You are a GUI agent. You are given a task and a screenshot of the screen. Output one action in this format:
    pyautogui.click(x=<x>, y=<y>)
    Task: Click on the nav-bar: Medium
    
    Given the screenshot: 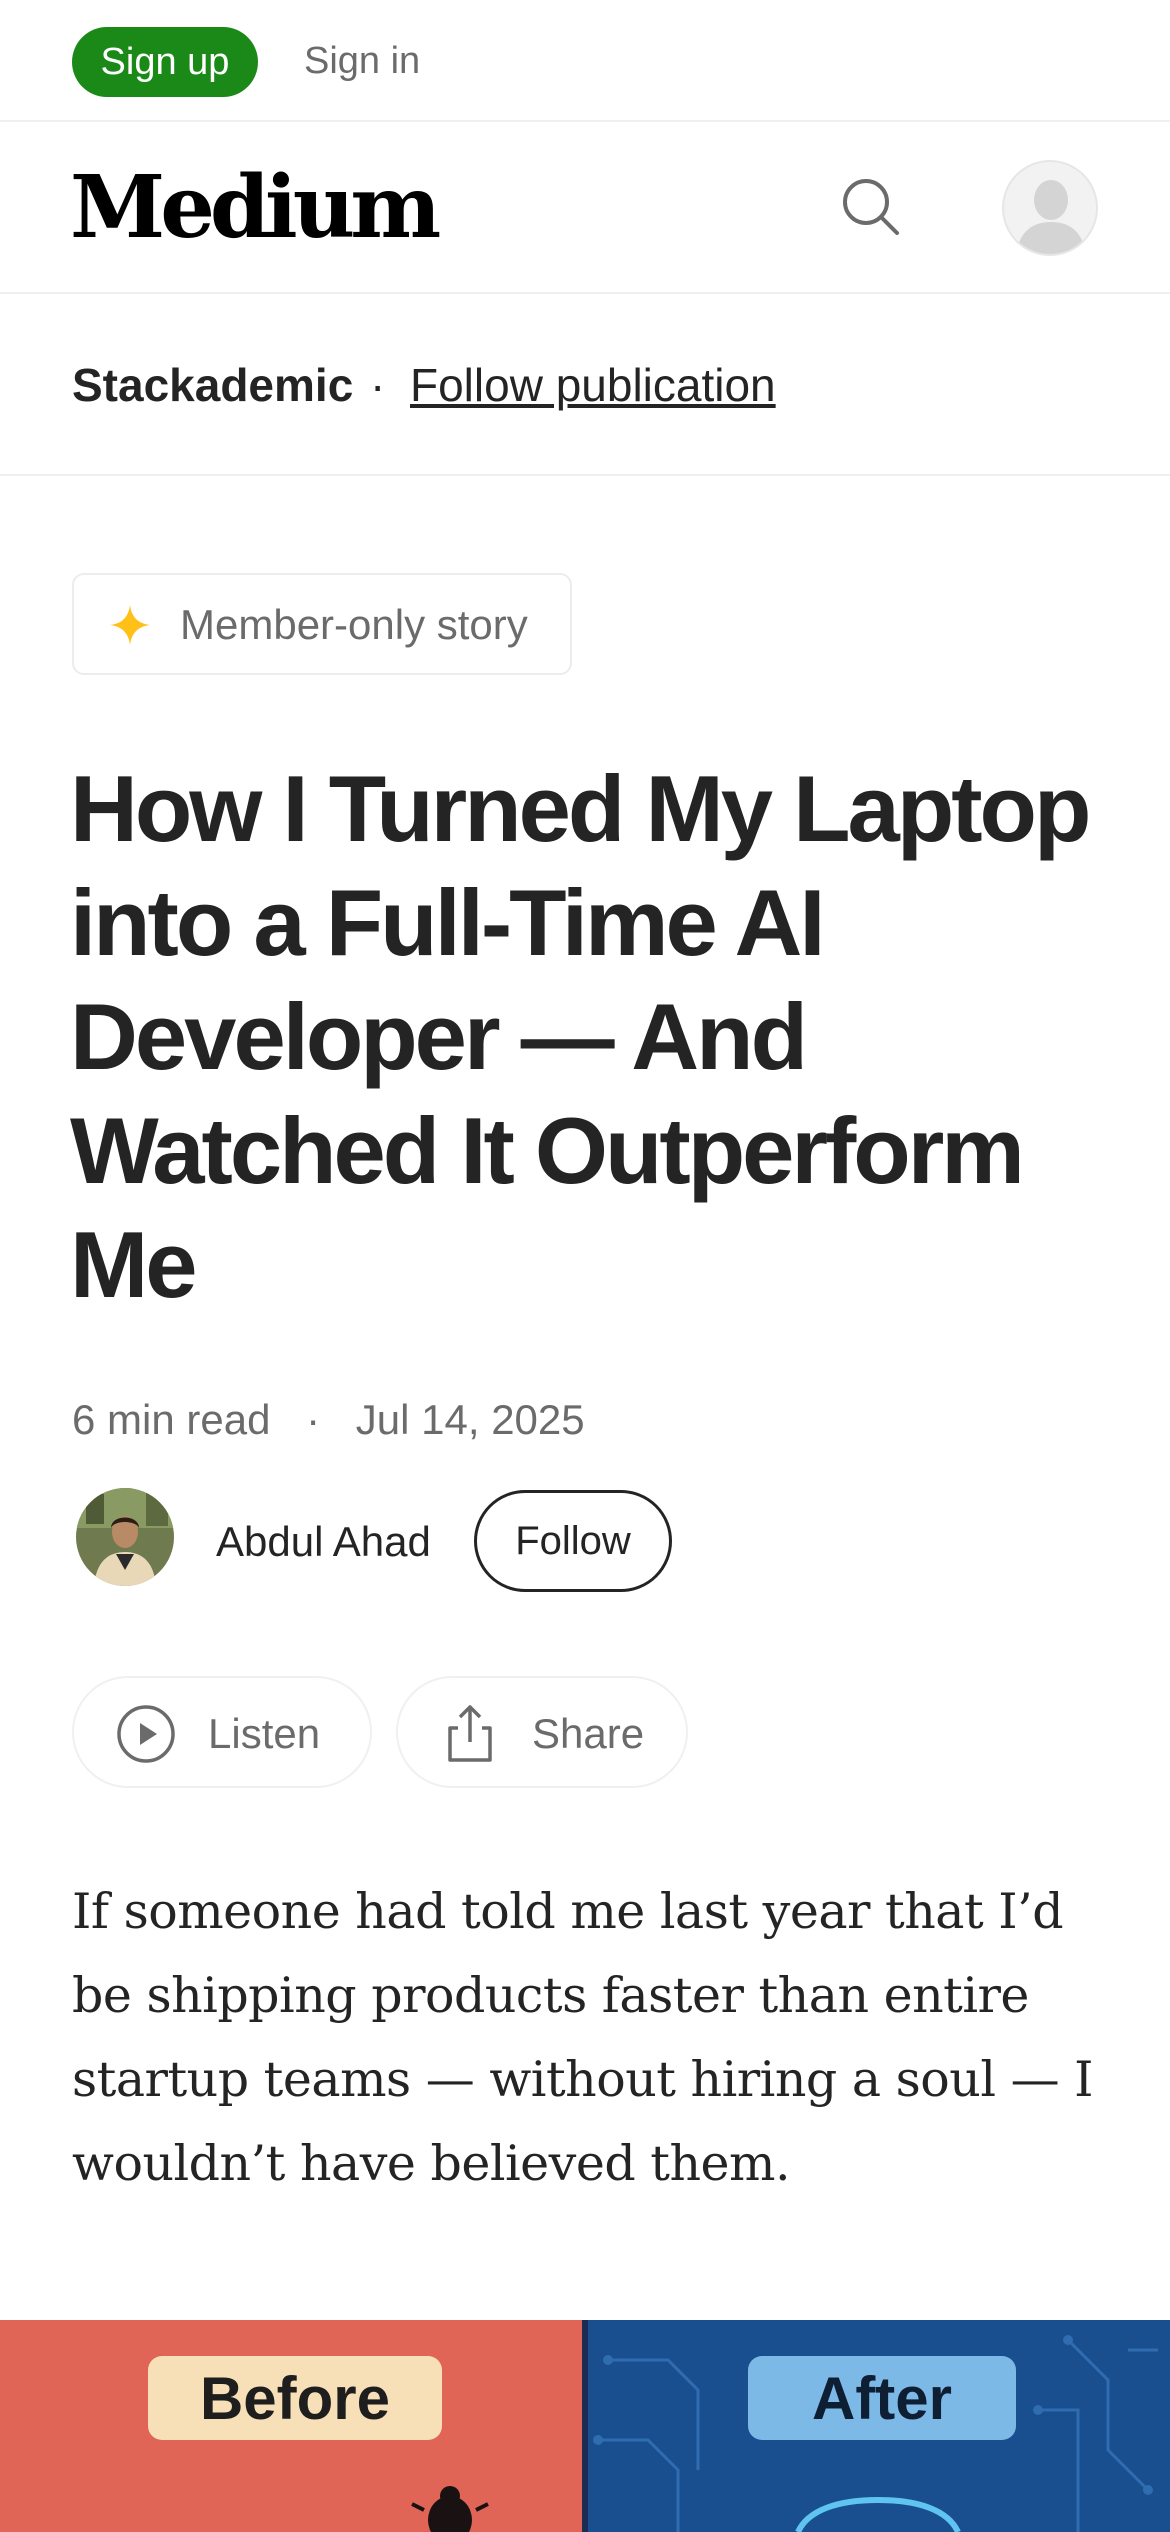 What is the action you would take?
    pyautogui.click(x=585, y=208)
    